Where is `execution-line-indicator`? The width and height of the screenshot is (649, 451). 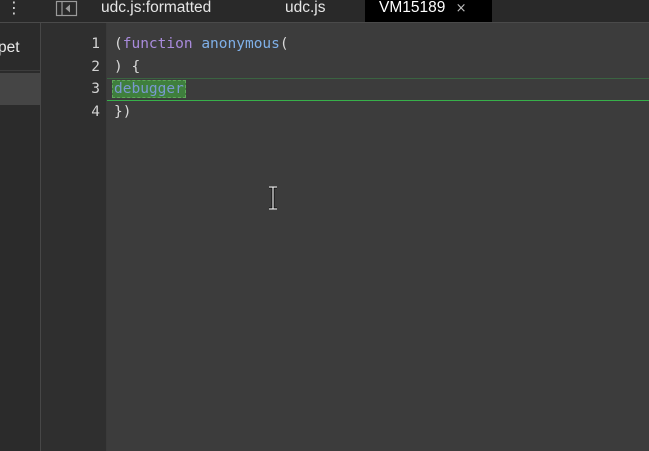 execution-line-indicator is located at coordinates (378, 100).